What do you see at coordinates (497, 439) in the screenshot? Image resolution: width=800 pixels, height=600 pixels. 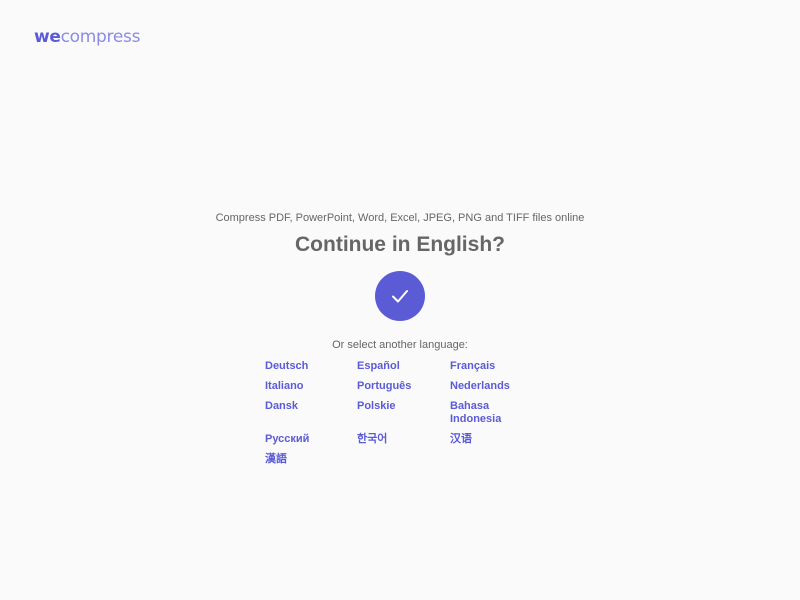 I see `language-link-chinese-simplified: 汉语` at bounding box center [497, 439].